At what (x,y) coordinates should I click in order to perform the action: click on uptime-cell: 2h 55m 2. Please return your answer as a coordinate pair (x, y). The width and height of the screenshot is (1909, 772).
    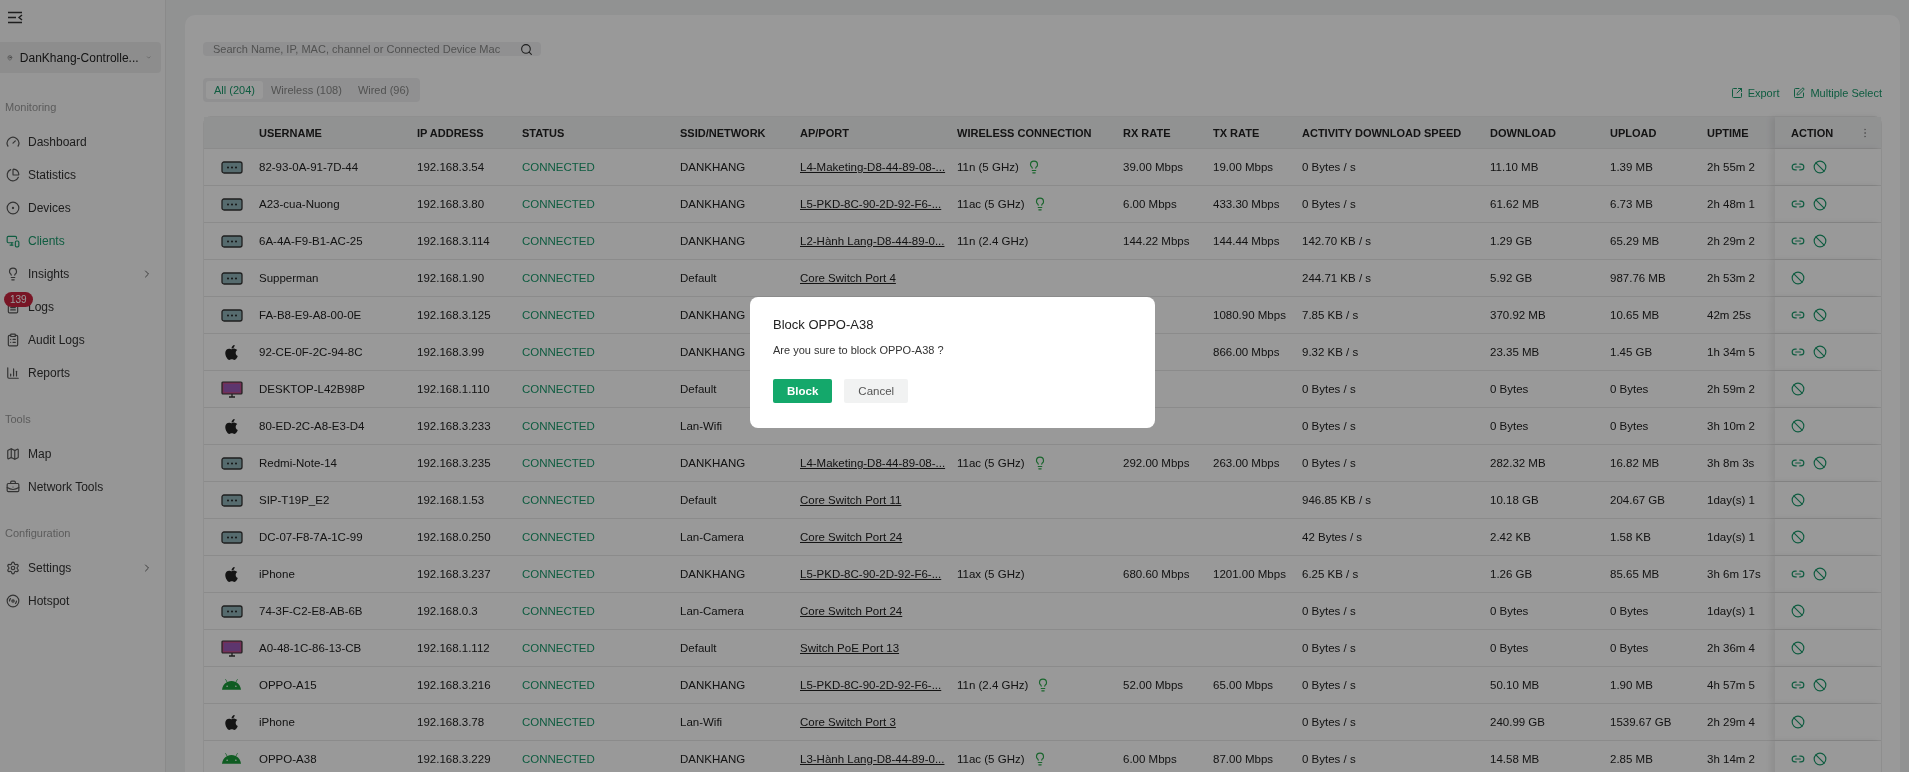
    Looking at the image, I should click on (1731, 167).